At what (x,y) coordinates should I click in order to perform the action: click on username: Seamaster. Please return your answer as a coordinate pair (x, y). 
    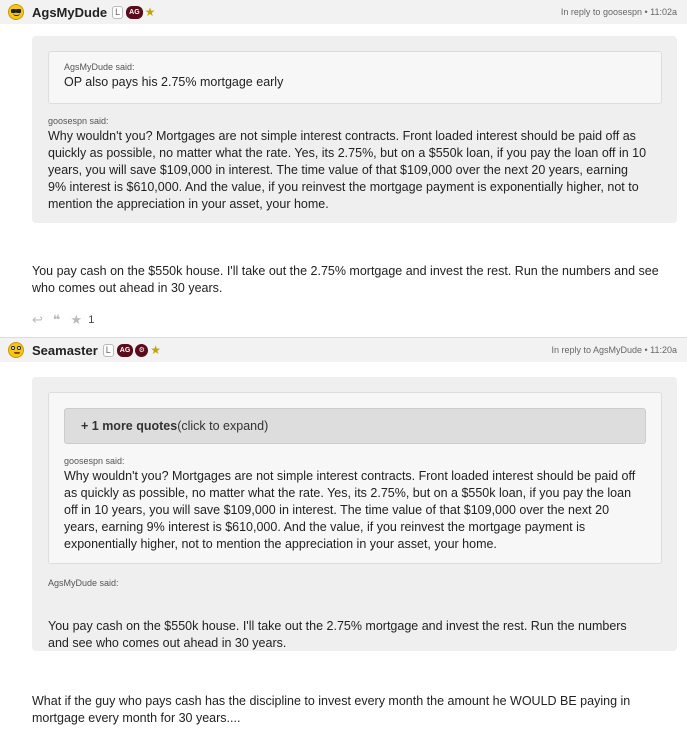
    Looking at the image, I should click on (65, 350).